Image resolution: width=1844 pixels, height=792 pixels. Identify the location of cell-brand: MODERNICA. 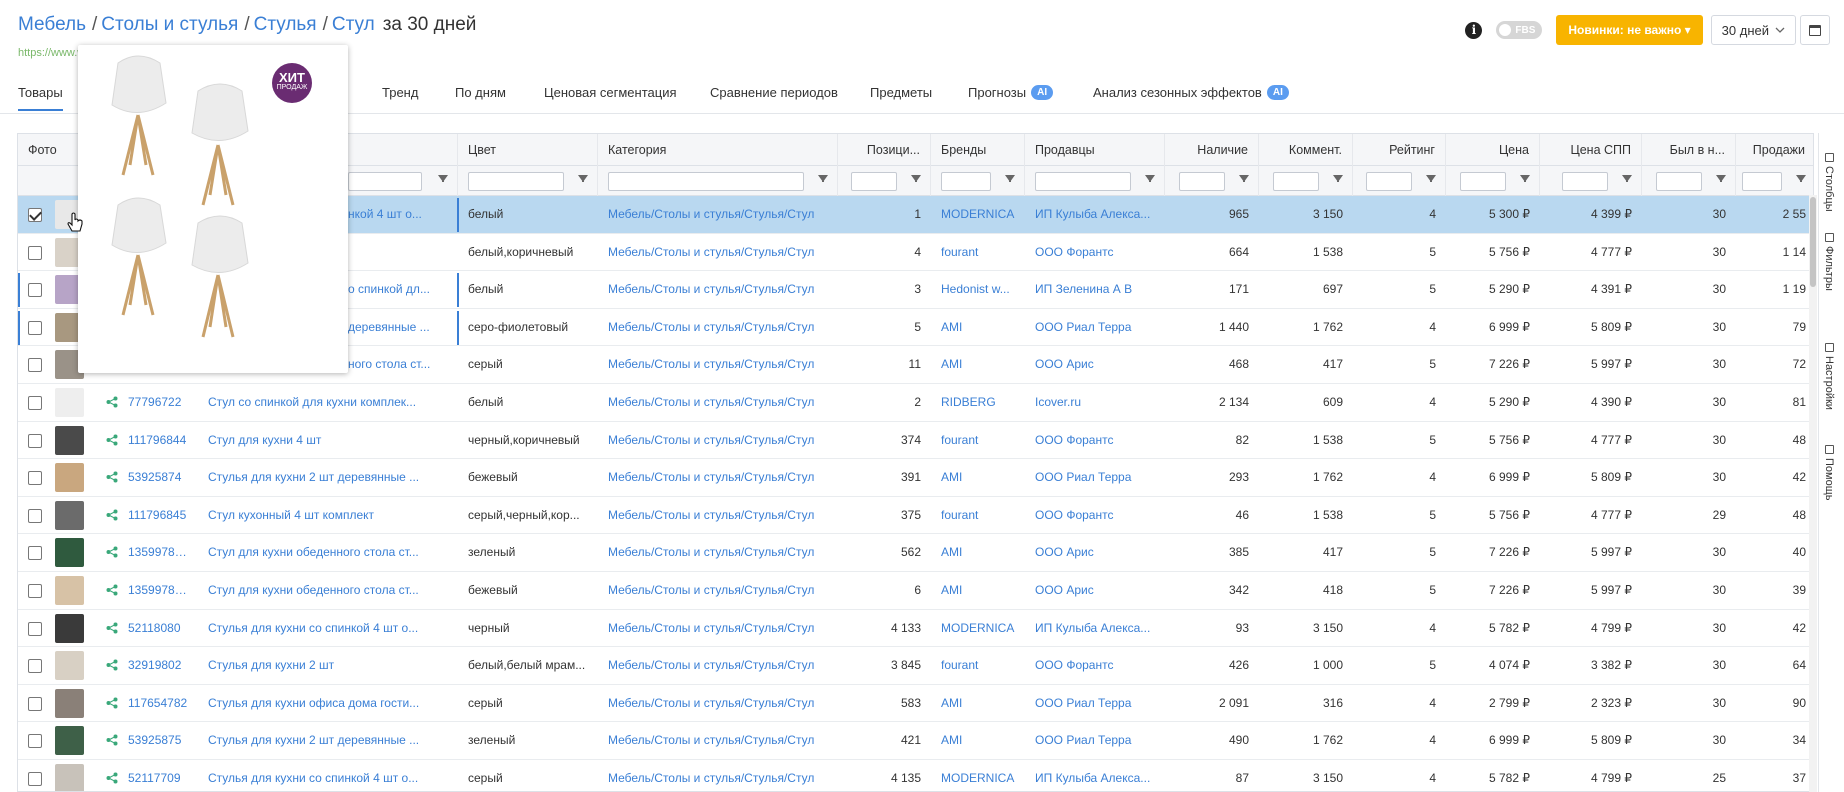
(978, 775).